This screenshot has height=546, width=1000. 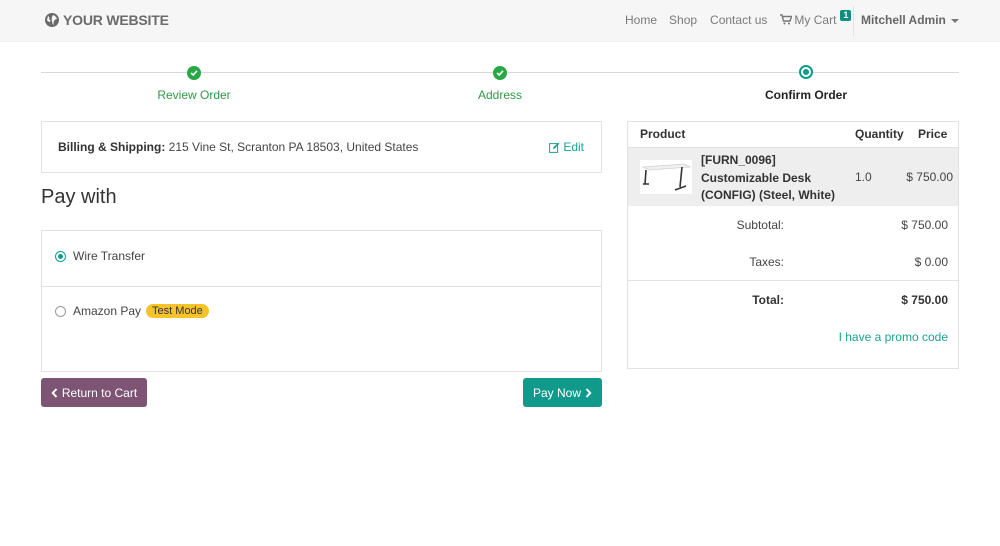 I want to click on step-review-check-icon, so click(x=194, y=73).